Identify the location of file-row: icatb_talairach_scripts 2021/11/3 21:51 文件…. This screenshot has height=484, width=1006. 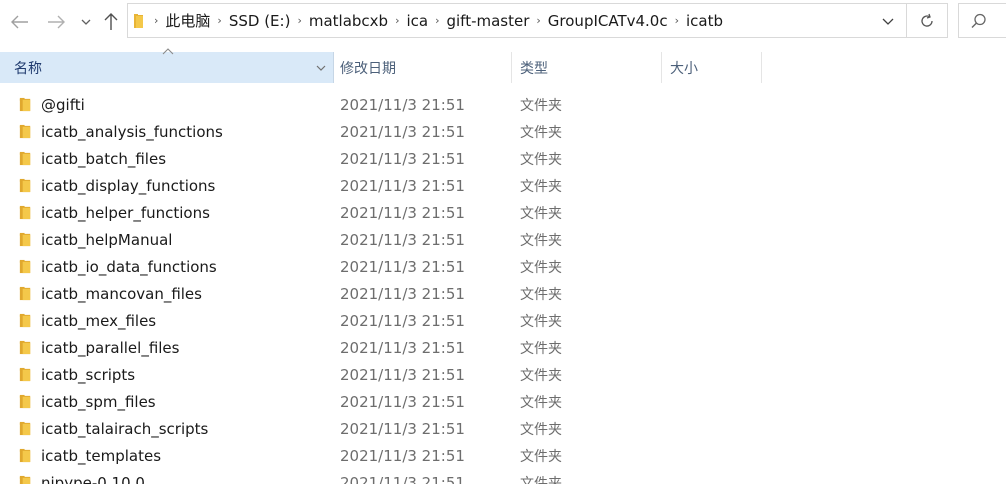
(503, 428).